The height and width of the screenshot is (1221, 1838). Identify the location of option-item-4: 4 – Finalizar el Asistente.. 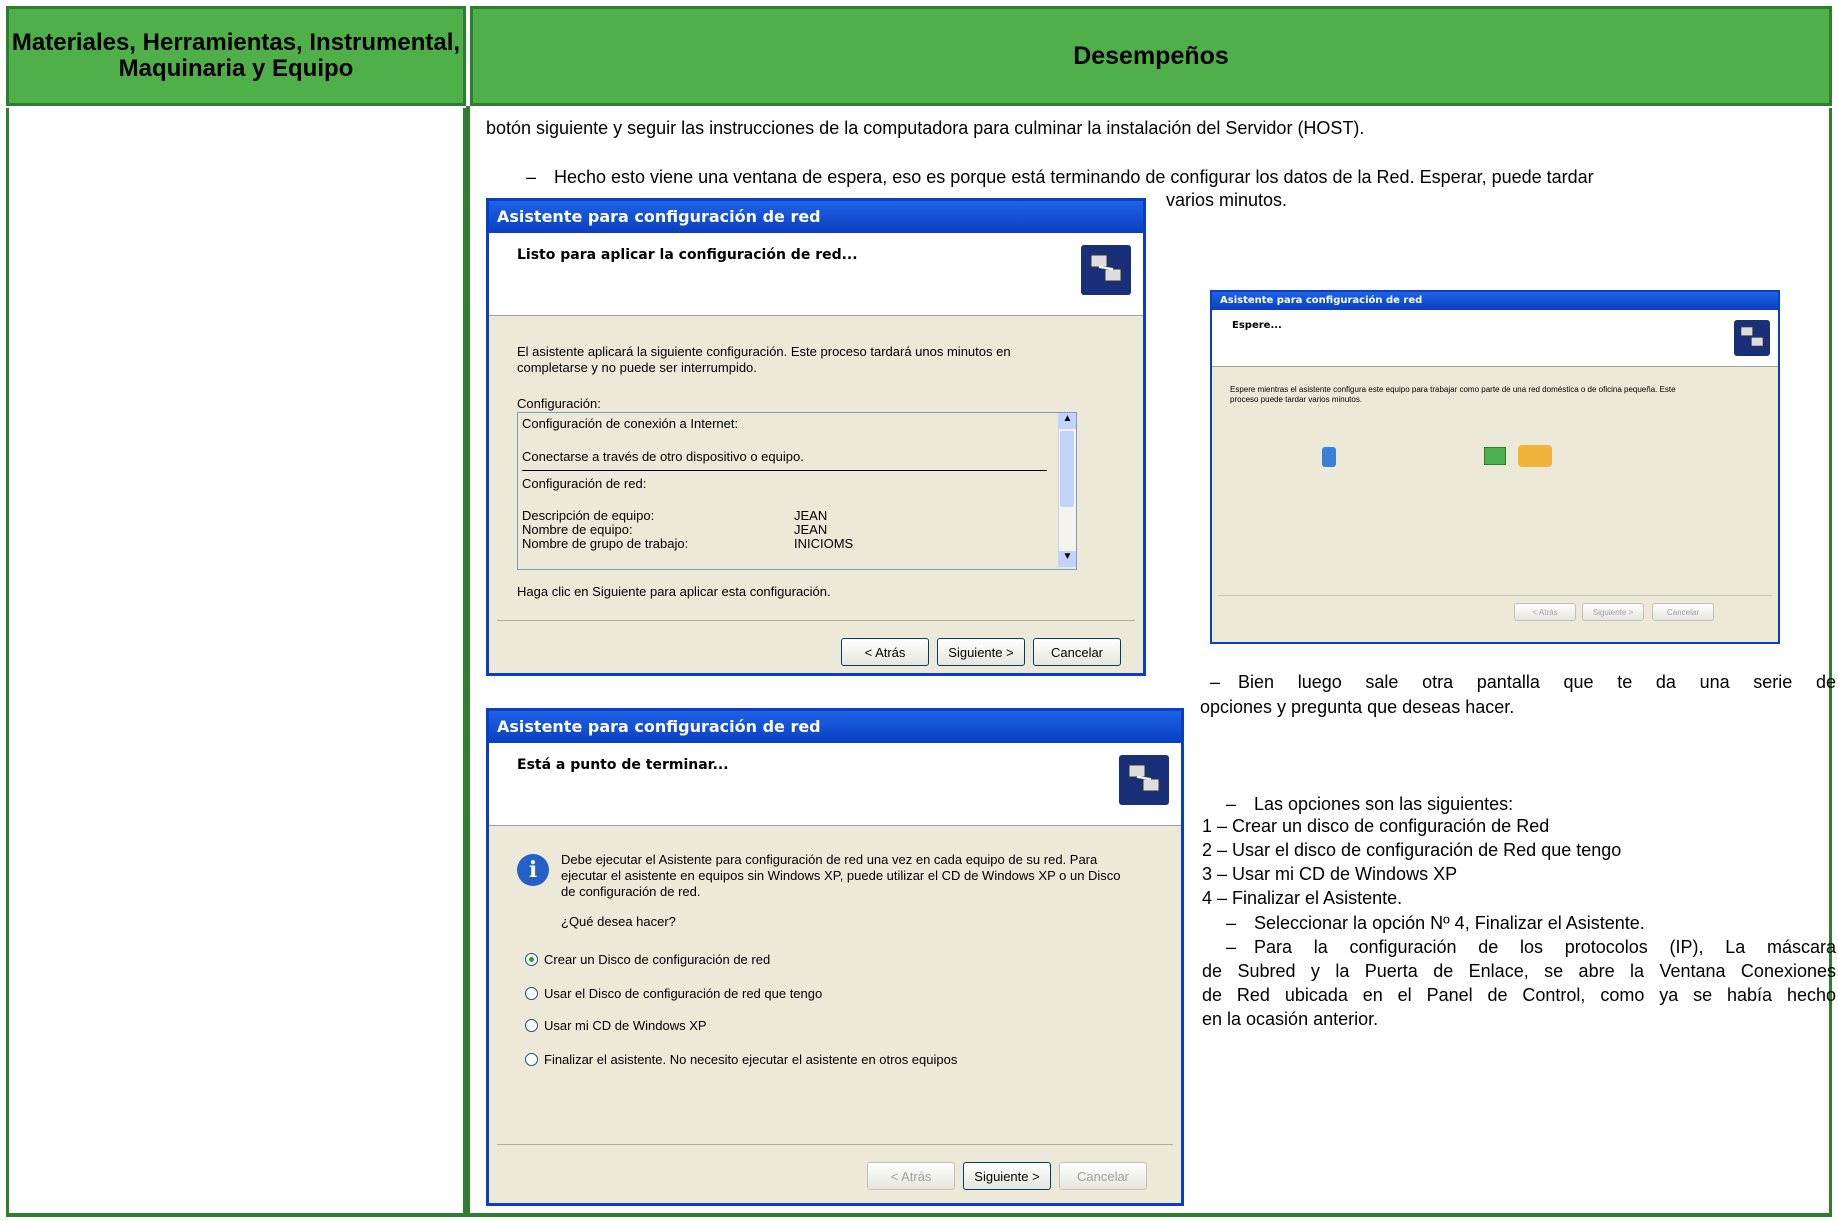
(1302, 898).